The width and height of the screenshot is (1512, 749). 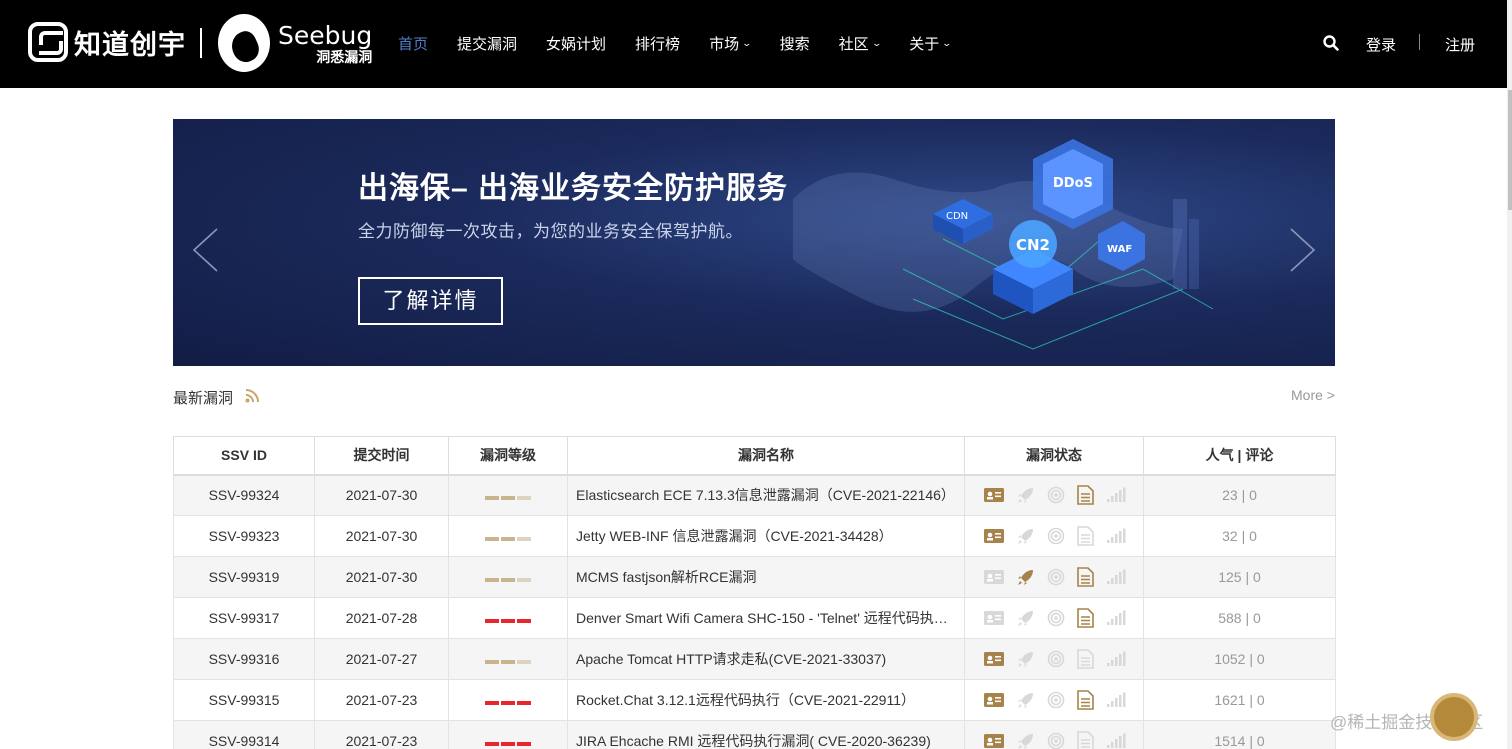 What do you see at coordinates (930, 43) in the screenshot?
I see `nav-item-7: 关于 ⌄` at bounding box center [930, 43].